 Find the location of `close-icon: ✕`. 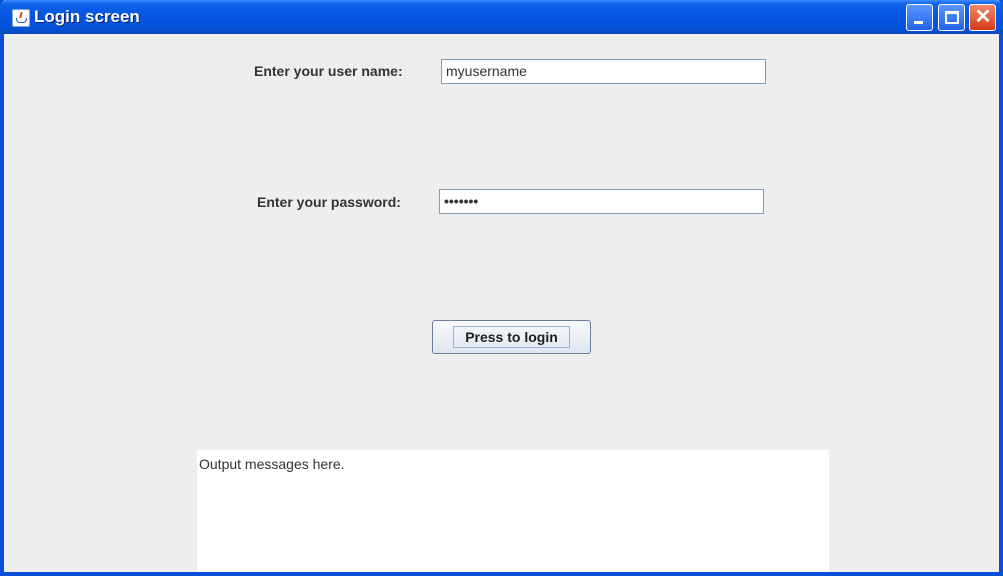

close-icon: ✕ is located at coordinates (983, 17).